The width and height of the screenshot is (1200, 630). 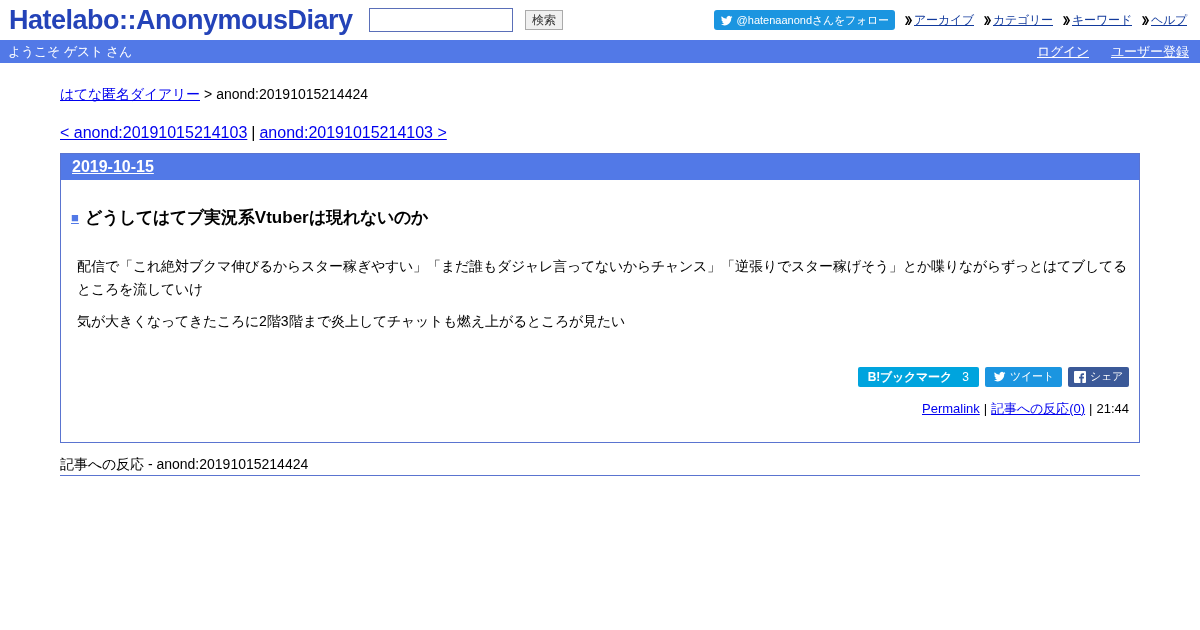 What do you see at coordinates (1169, 20) in the screenshot?
I see `nav-link: ヘルプ` at bounding box center [1169, 20].